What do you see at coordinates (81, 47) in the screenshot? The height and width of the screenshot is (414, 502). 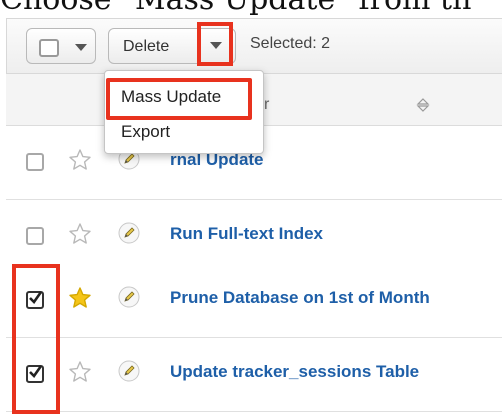 I see `chevron-down-icon` at bounding box center [81, 47].